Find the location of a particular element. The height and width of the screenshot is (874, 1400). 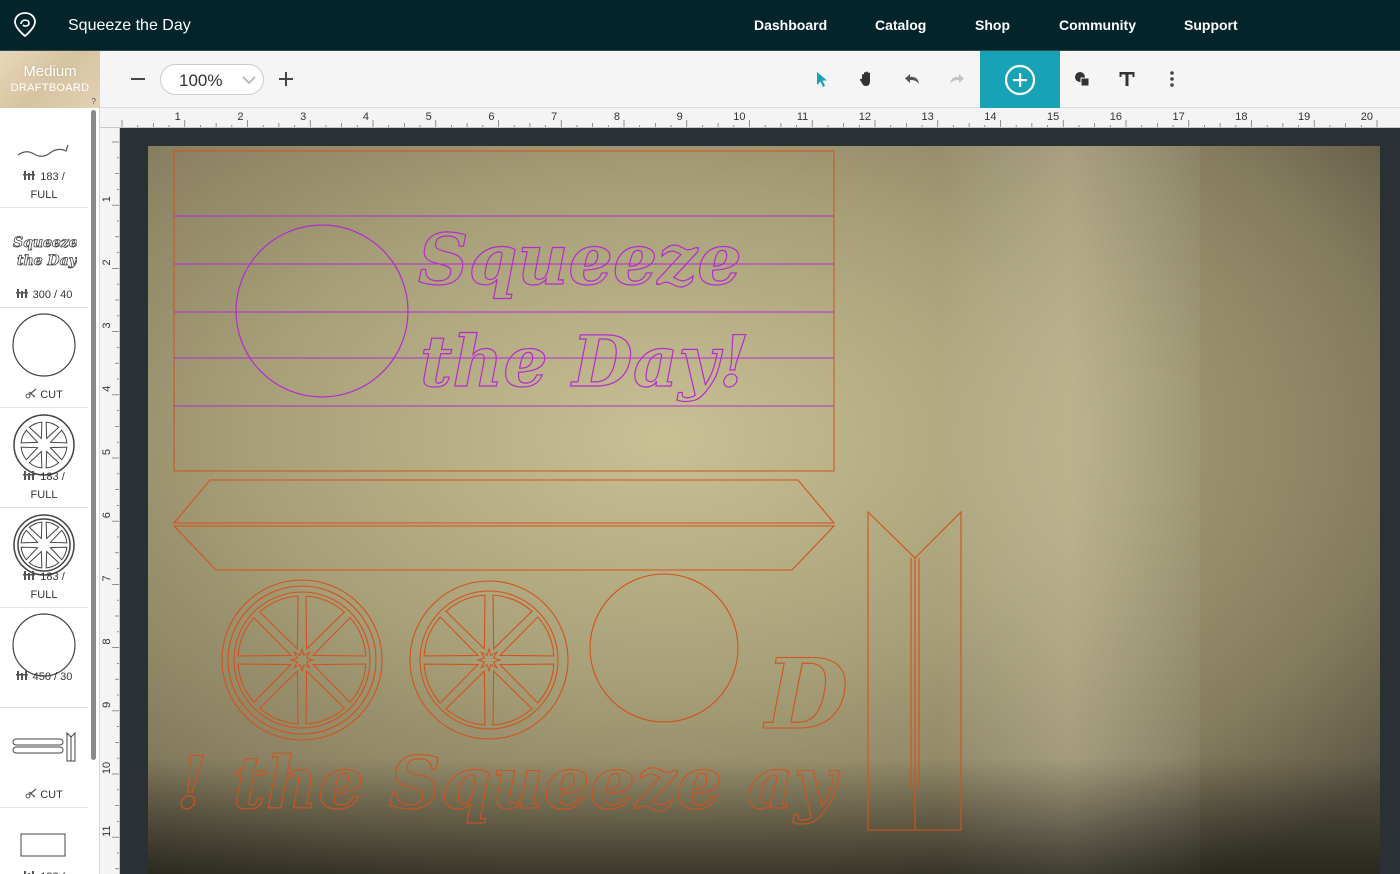

shapes-icon is located at coordinates (1082, 79).